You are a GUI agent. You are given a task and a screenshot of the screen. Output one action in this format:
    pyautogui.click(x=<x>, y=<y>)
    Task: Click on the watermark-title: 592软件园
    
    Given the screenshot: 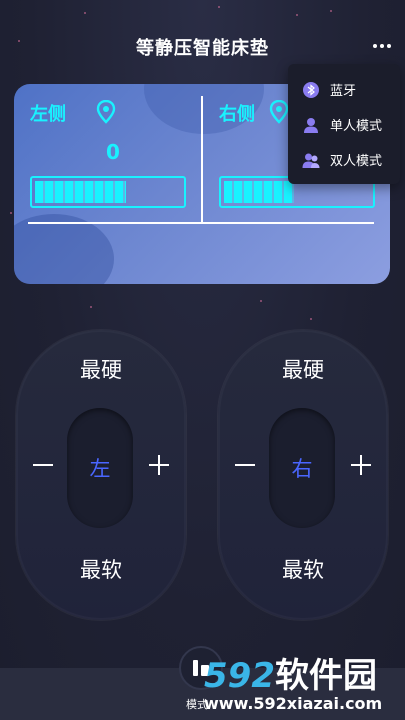 What is the action you would take?
    pyautogui.click(x=290, y=672)
    